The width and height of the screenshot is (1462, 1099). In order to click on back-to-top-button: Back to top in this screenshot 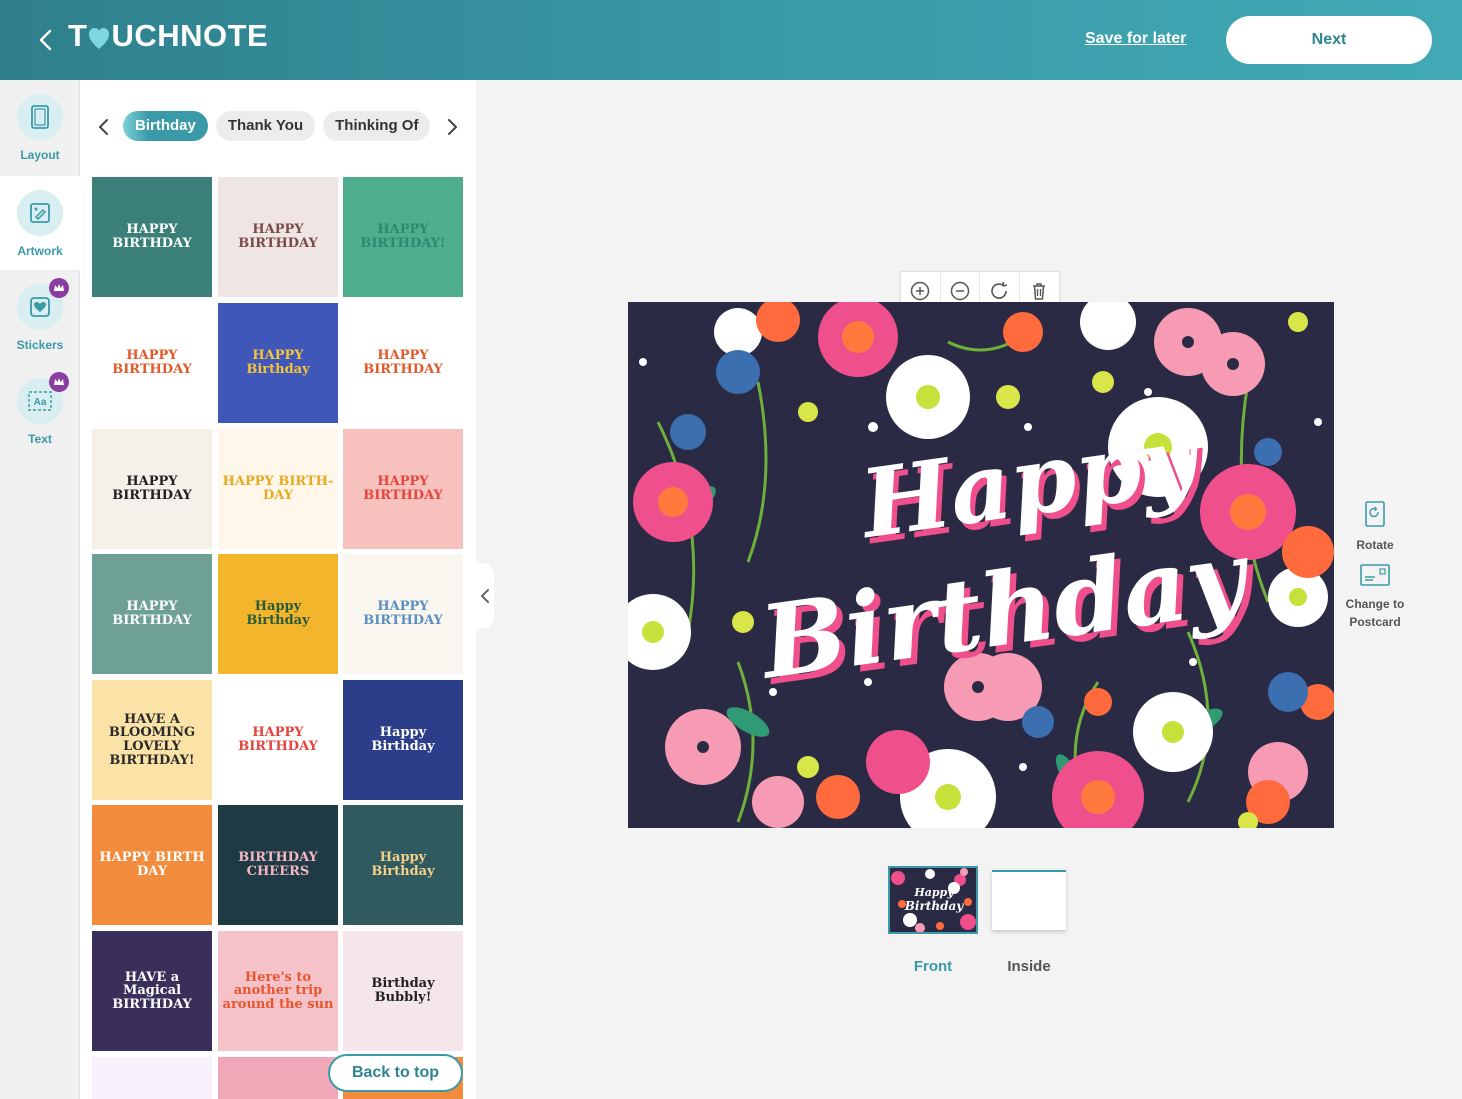, I will do `click(395, 1073)`.